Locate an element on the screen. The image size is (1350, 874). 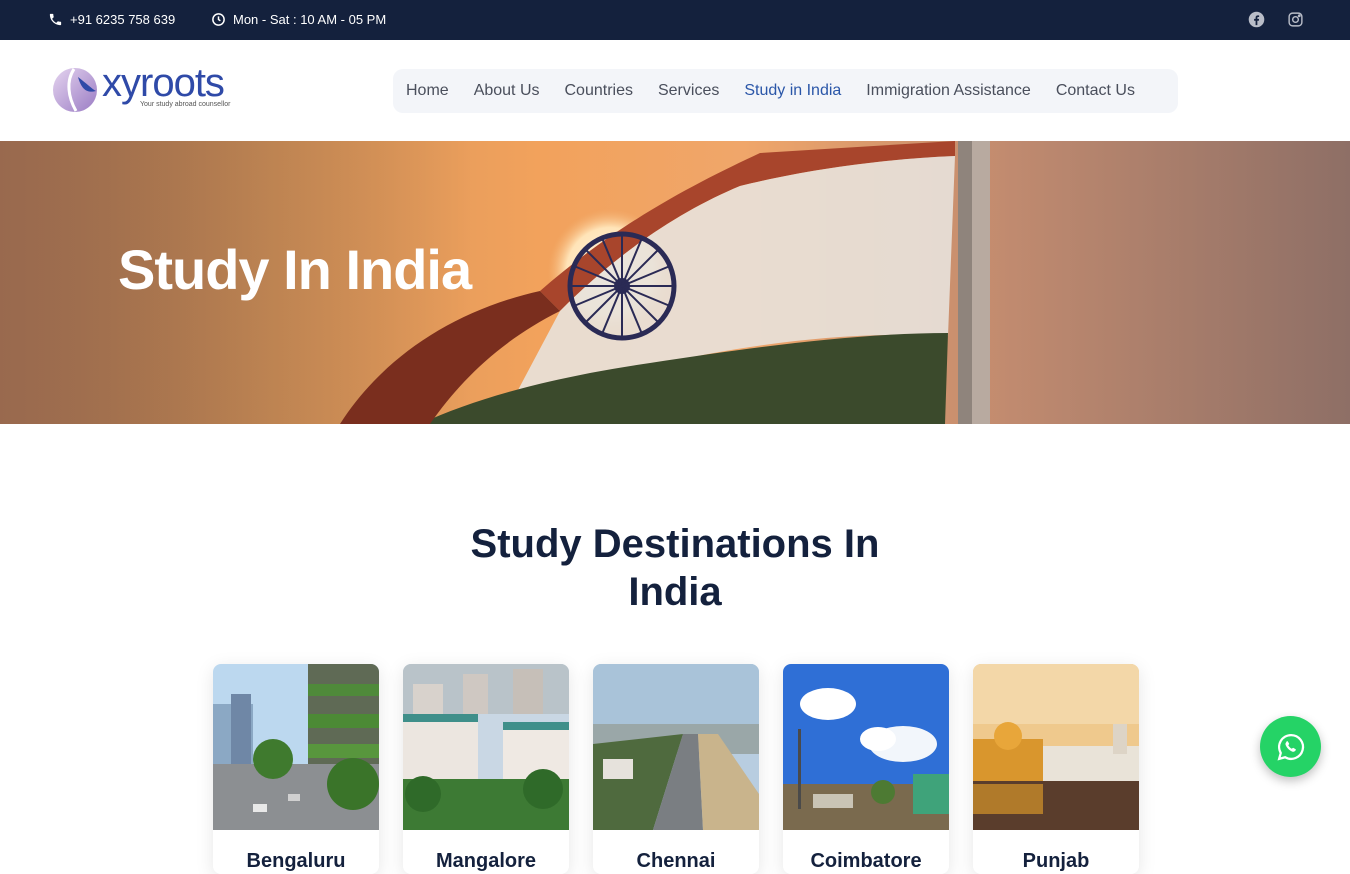
destination-name: Chennai is located at coordinates (676, 861).